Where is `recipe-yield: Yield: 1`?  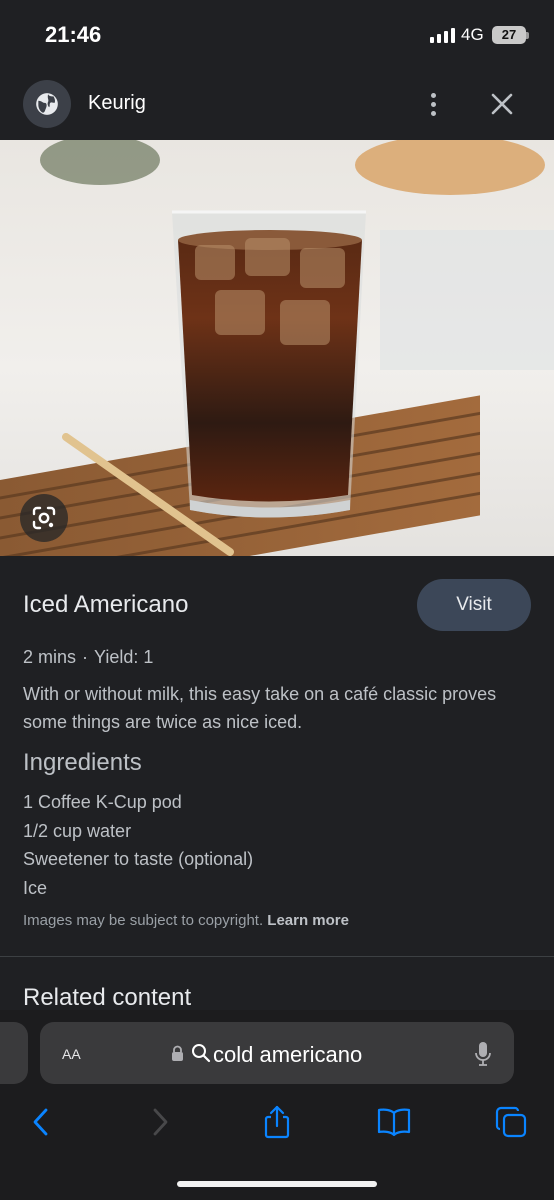 recipe-yield: Yield: 1 is located at coordinates (124, 657).